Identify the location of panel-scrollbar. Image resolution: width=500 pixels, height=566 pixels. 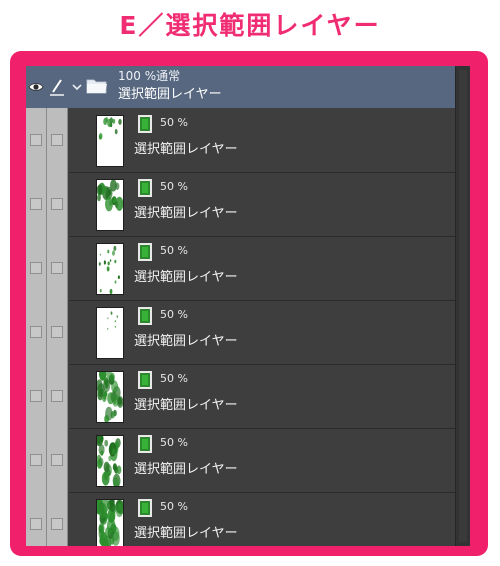
(462, 306).